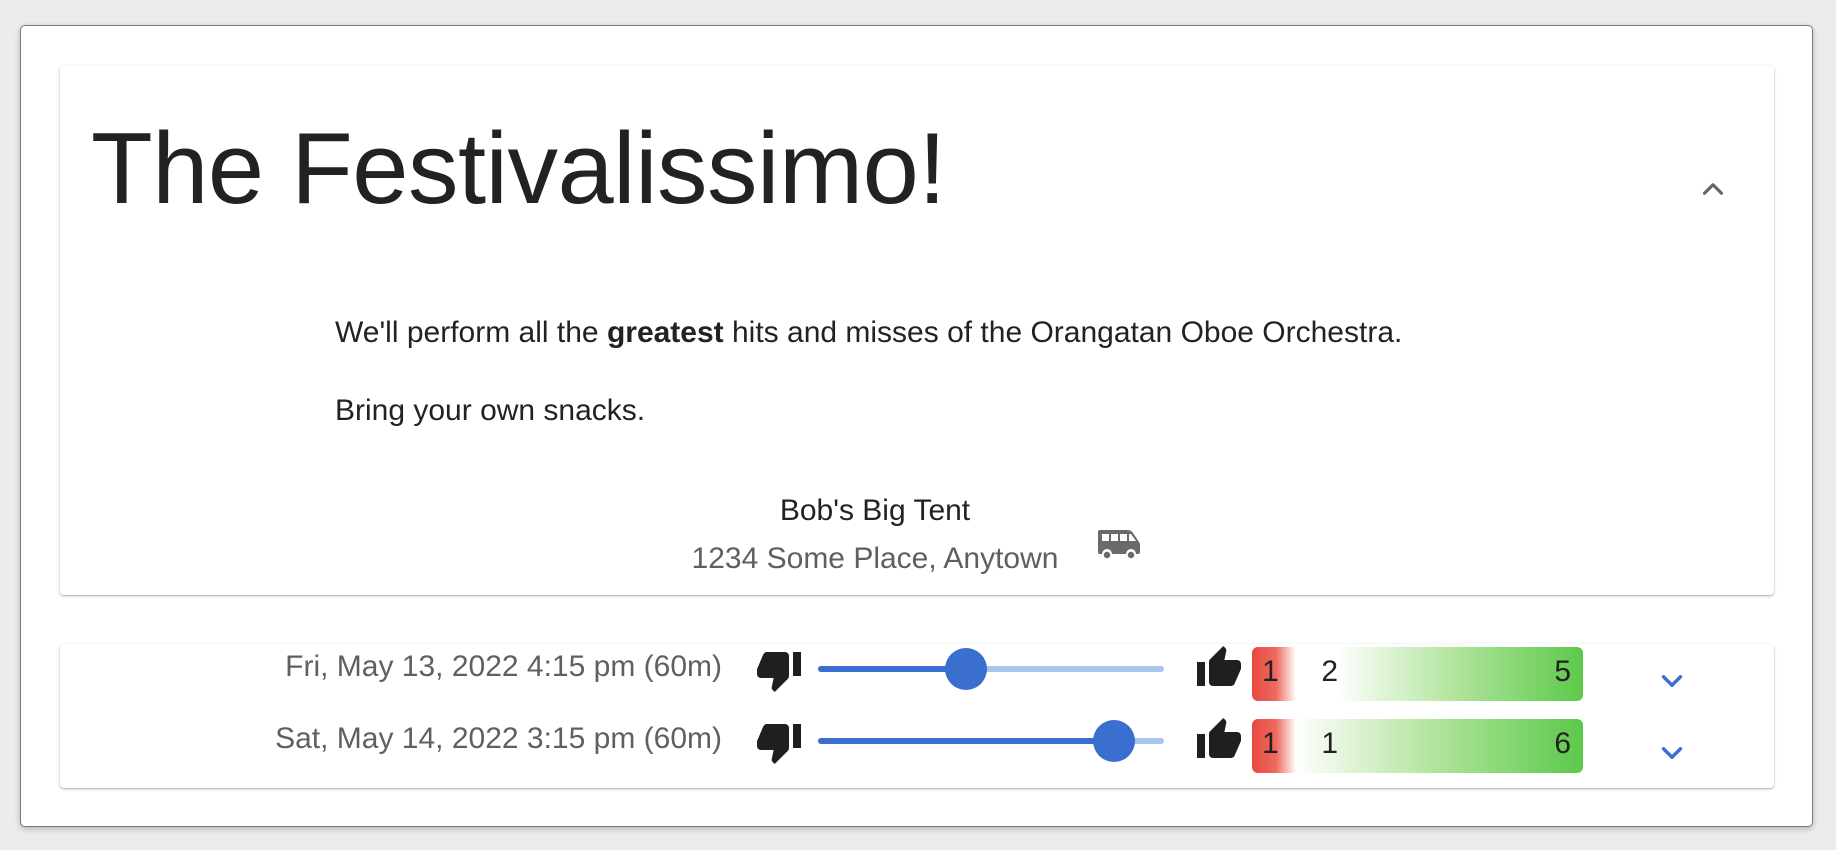 Image resolution: width=1836 pixels, height=850 pixels. I want to click on vote-tally: 1 1 6, so click(1417, 746).